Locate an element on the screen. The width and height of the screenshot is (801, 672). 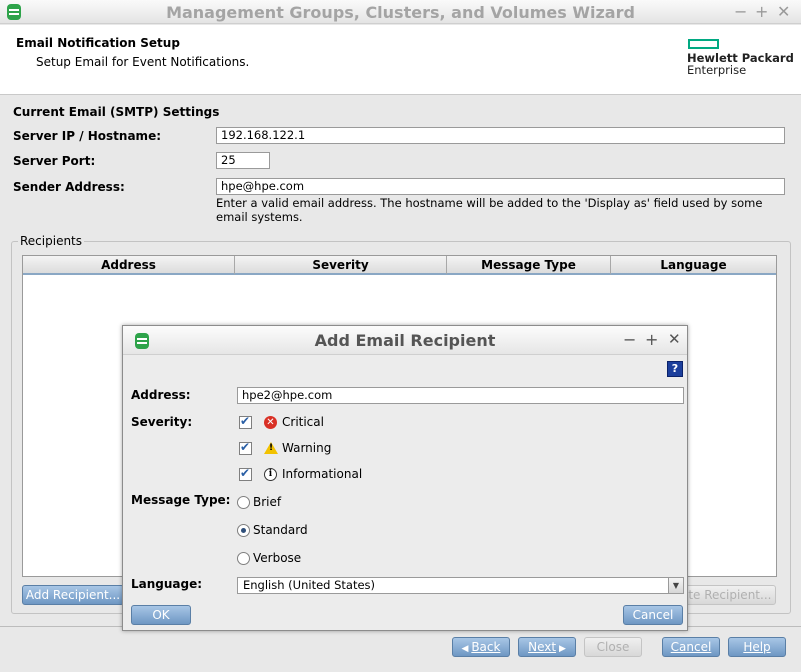
next-arrow-icon: ▶ is located at coordinates (561, 649).